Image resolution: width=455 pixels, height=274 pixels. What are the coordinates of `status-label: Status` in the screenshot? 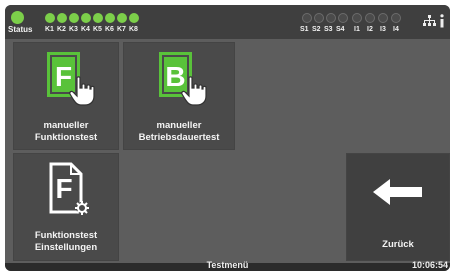 It's located at (20, 29).